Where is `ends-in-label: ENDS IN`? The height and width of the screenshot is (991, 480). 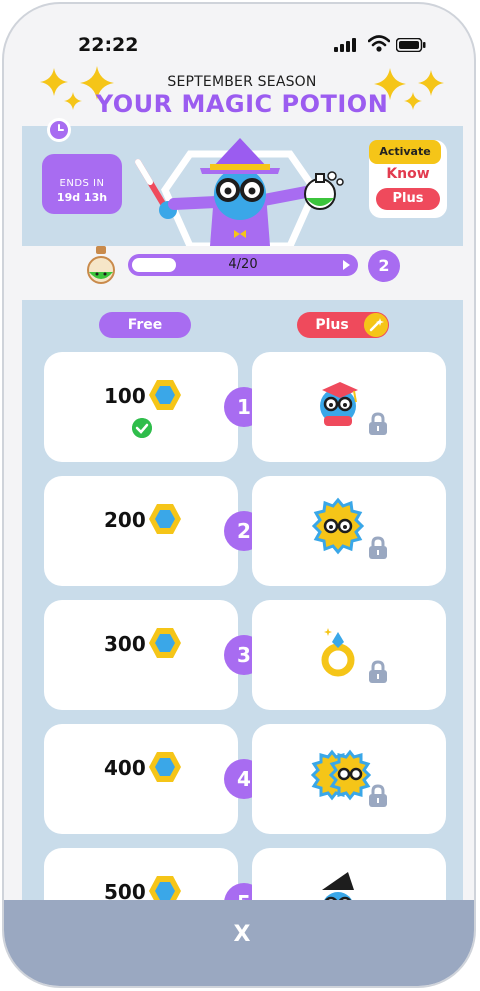
ends-in-label: ENDS IN is located at coordinates (82, 183).